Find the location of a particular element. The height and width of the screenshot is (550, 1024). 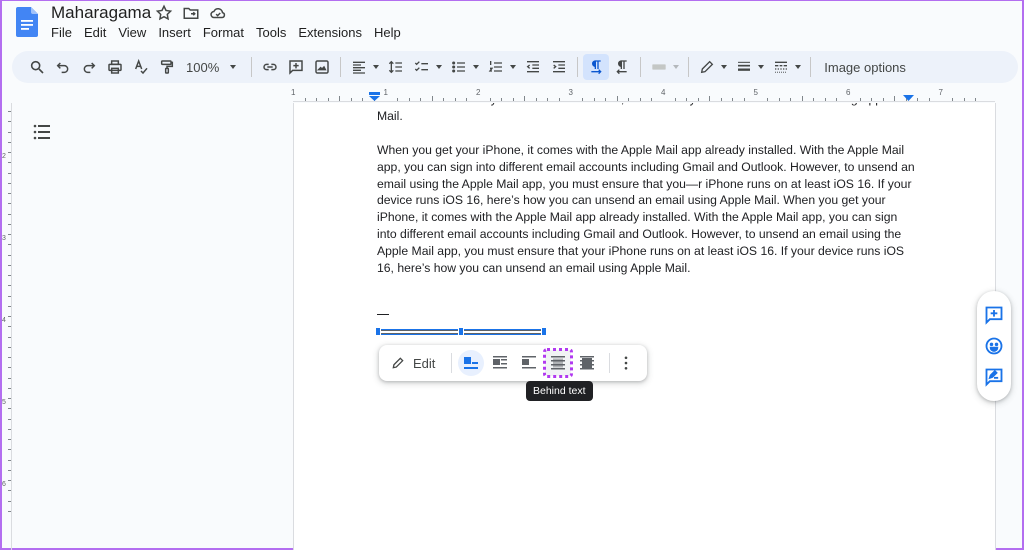

bulleted-list-icon is located at coordinates (459, 67).